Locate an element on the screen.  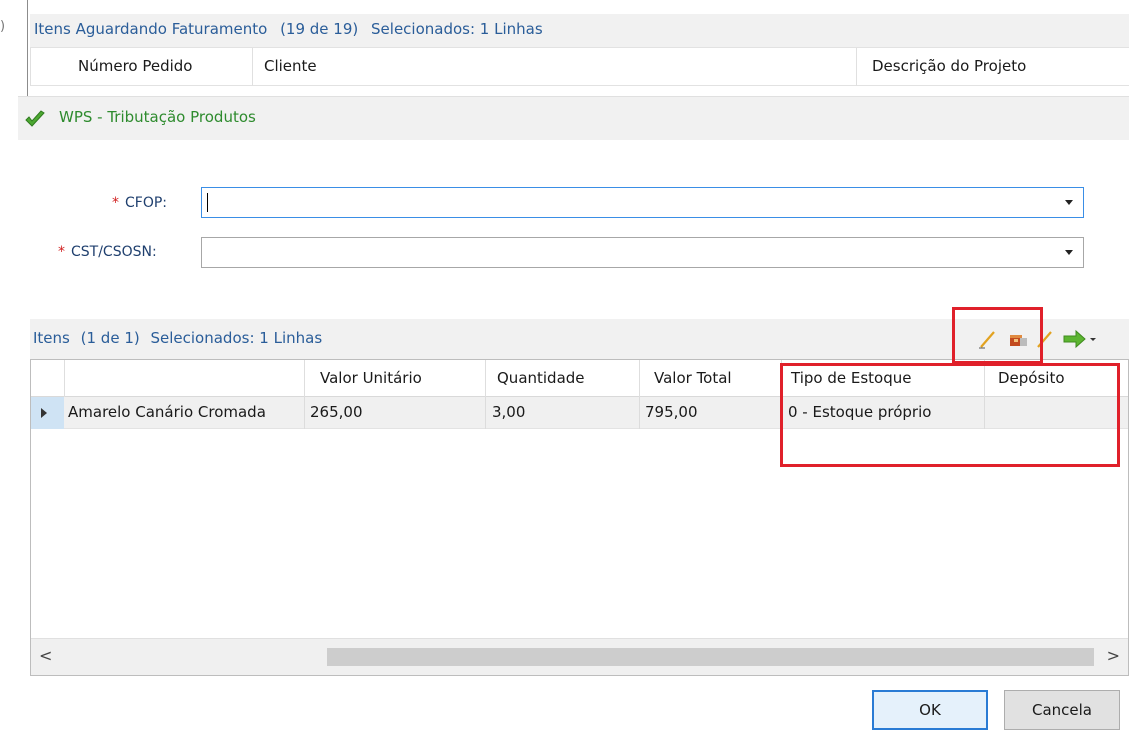
package-icon is located at coordinates (1018, 339).